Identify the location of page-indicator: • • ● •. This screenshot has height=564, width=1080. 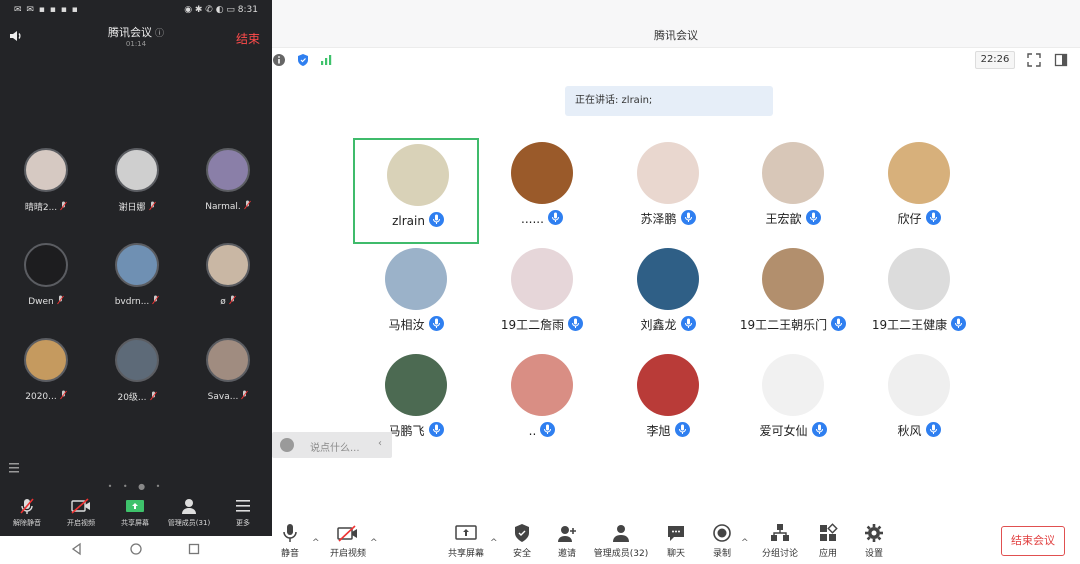
(136, 486).